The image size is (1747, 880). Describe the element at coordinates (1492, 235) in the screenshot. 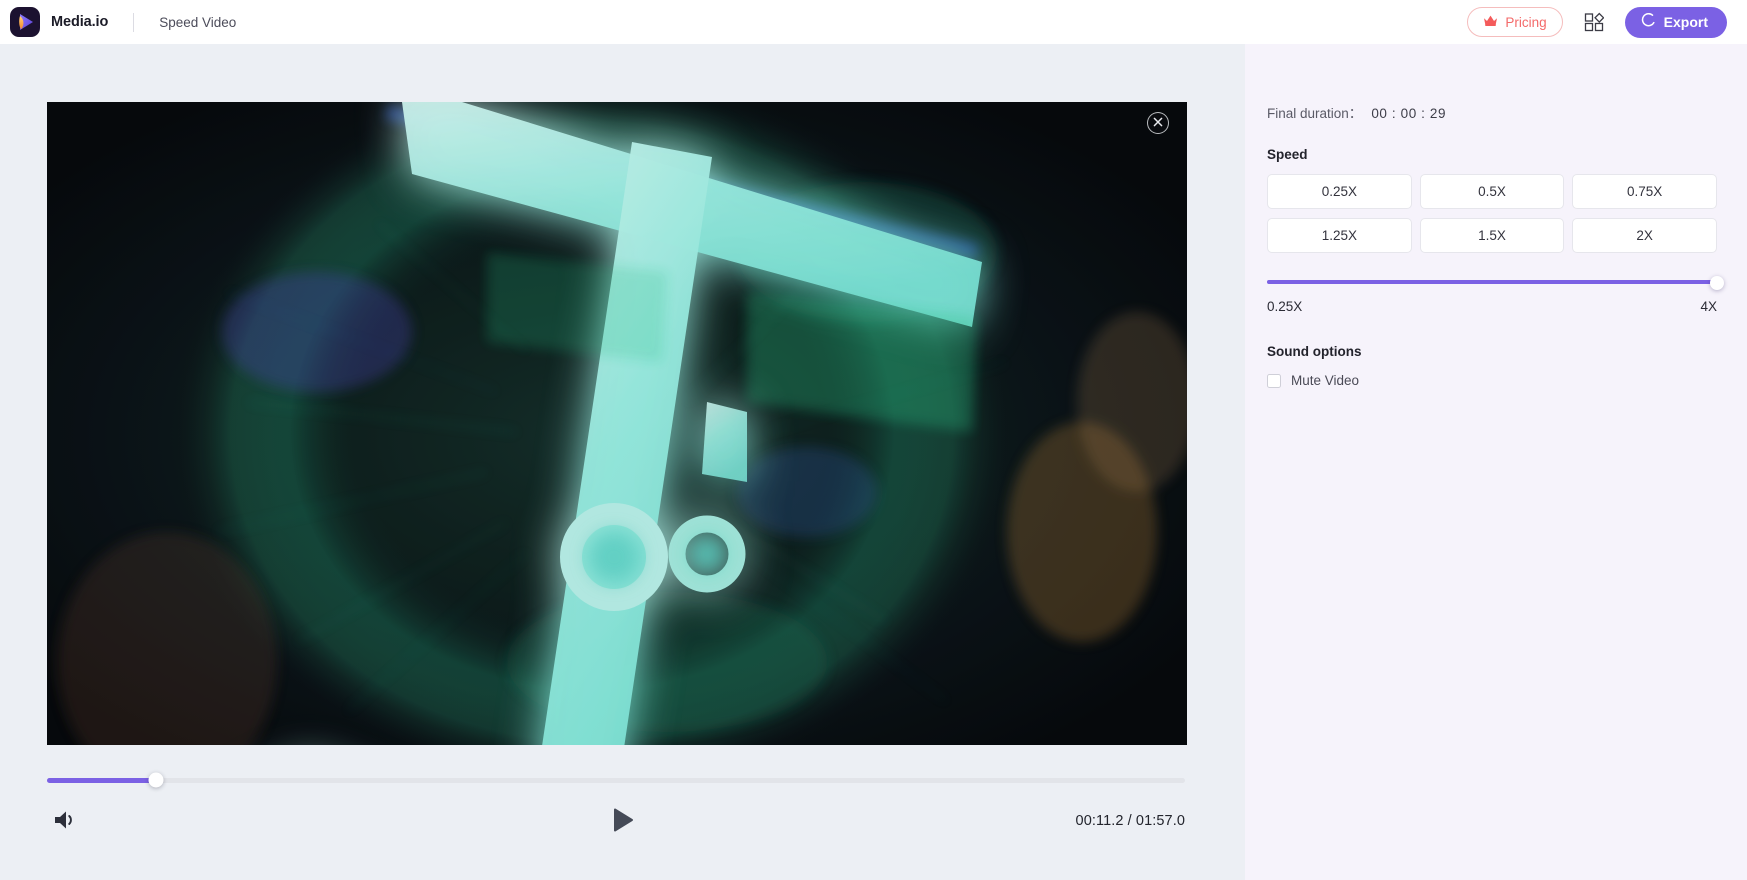

I see `speed-preset-1_5x: 1.5X` at that location.